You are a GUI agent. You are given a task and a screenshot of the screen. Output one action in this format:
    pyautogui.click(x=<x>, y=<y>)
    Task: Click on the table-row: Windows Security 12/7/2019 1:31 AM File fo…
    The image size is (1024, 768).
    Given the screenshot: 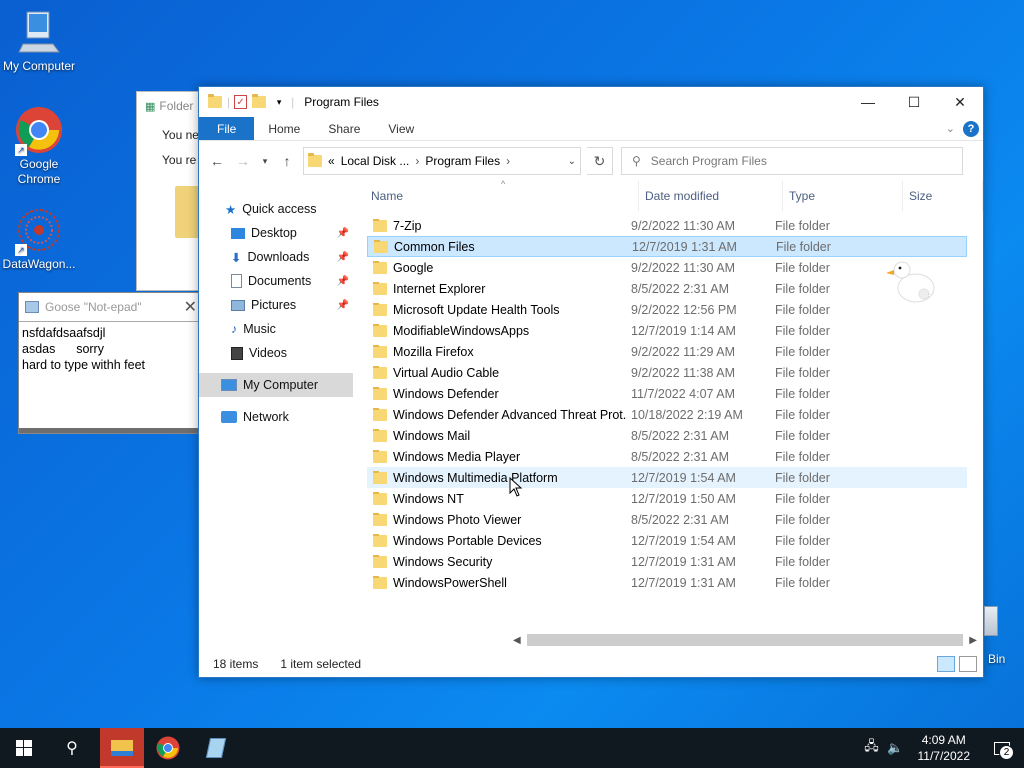 What is the action you would take?
    pyautogui.click(x=667, y=561)
    